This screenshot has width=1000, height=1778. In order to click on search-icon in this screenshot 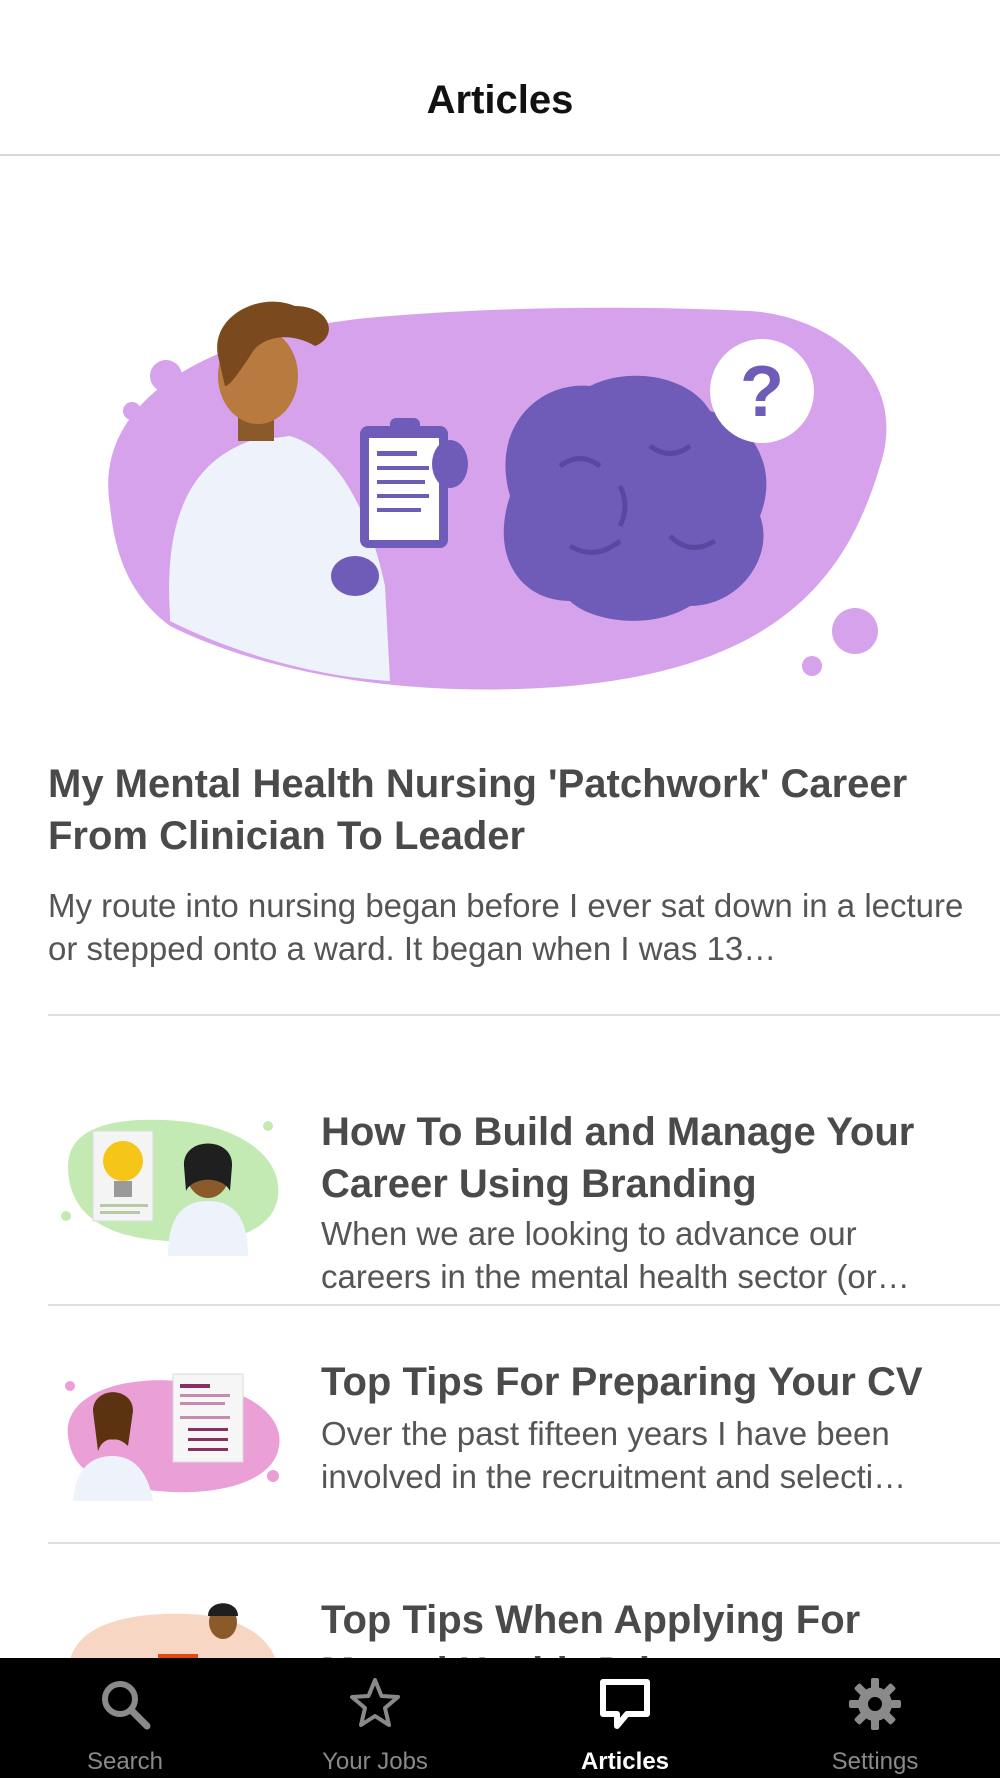, I will do `click(126, 1705)`.